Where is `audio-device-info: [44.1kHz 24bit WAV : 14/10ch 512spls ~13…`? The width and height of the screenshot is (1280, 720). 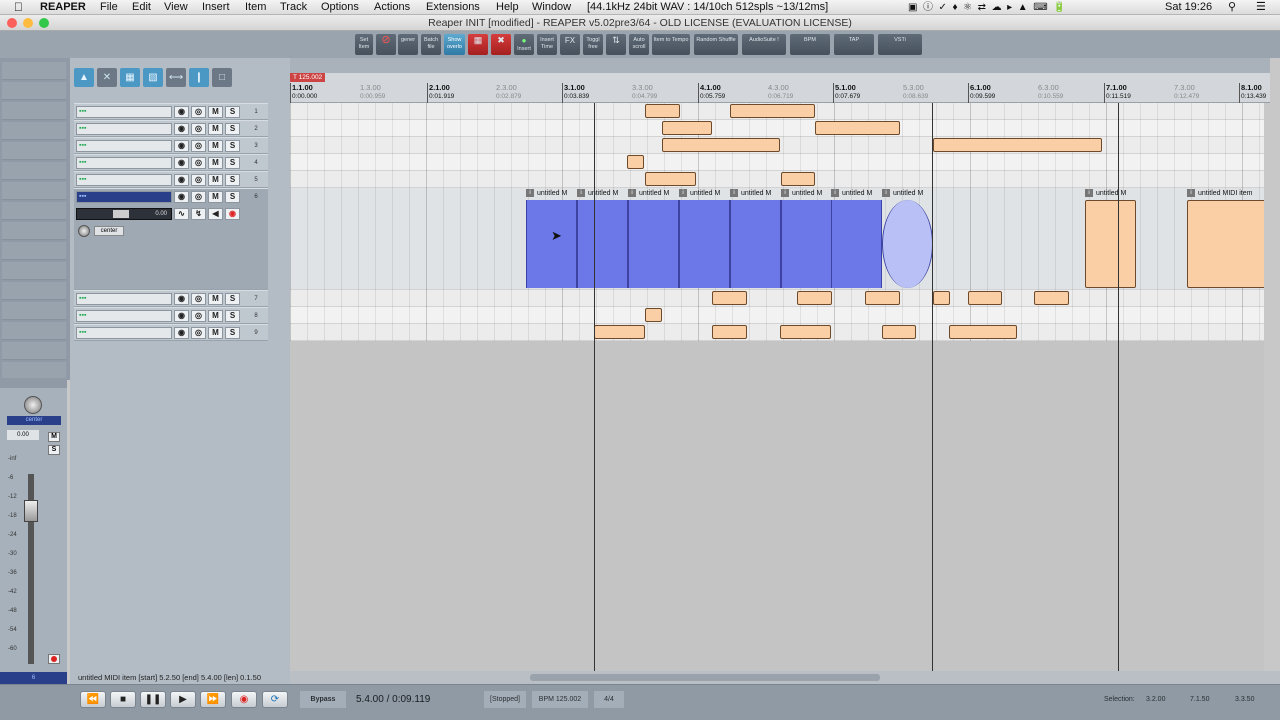 audio-device-info: [44.1kHz 24bit WAV : 14/10ch 512spls ~13… is located at coordinates (707, 7).